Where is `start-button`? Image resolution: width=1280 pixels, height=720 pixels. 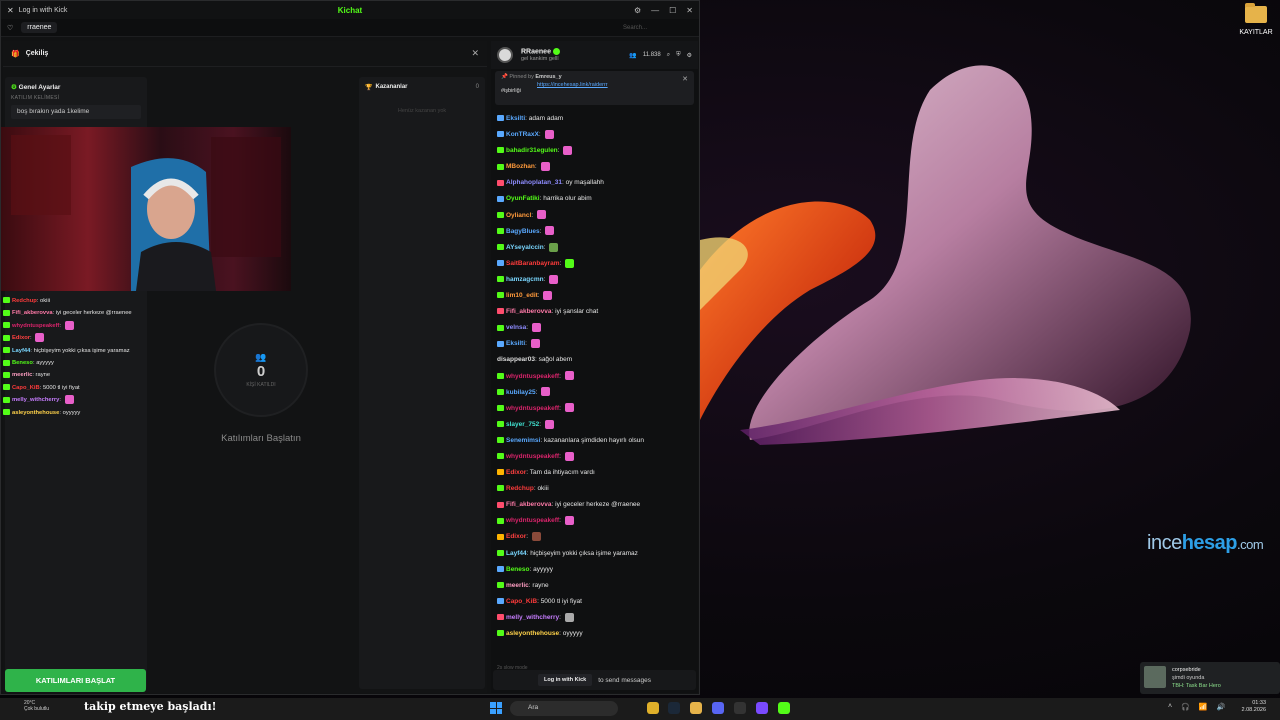
start-button is located at coordinates (496, 708).